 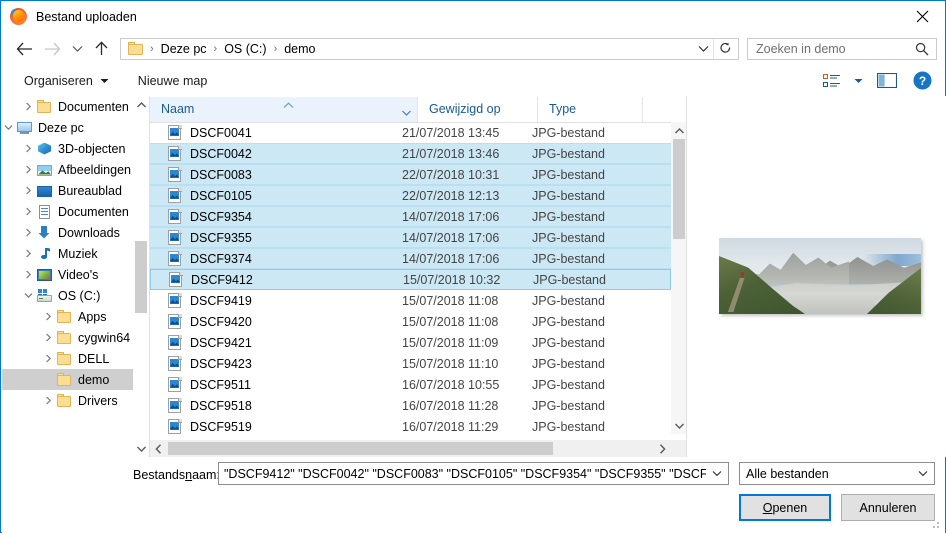 I want to click on preview-pane-icon, so click(x=887, y=81).